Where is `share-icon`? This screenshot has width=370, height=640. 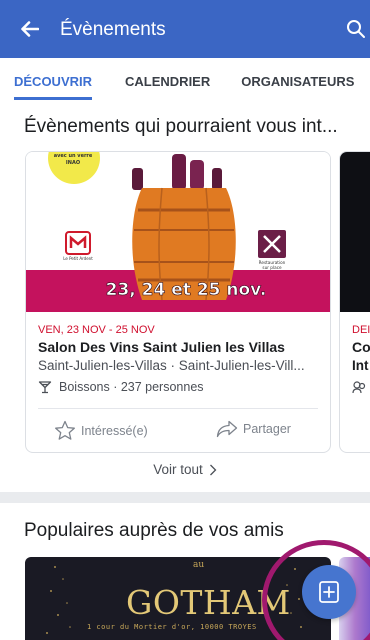 share-icon is located at coordinates (227, 429).